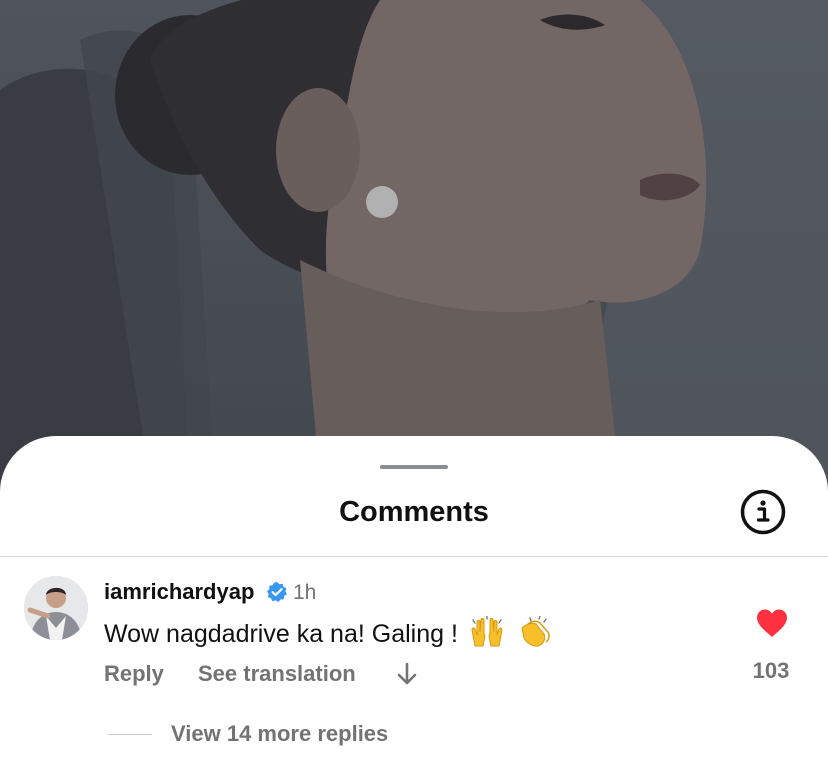  What do you see at coordinates (305, 592) in the screenshot?
I see `comment-timestamp: 1h` at bounding box center [305, 592].